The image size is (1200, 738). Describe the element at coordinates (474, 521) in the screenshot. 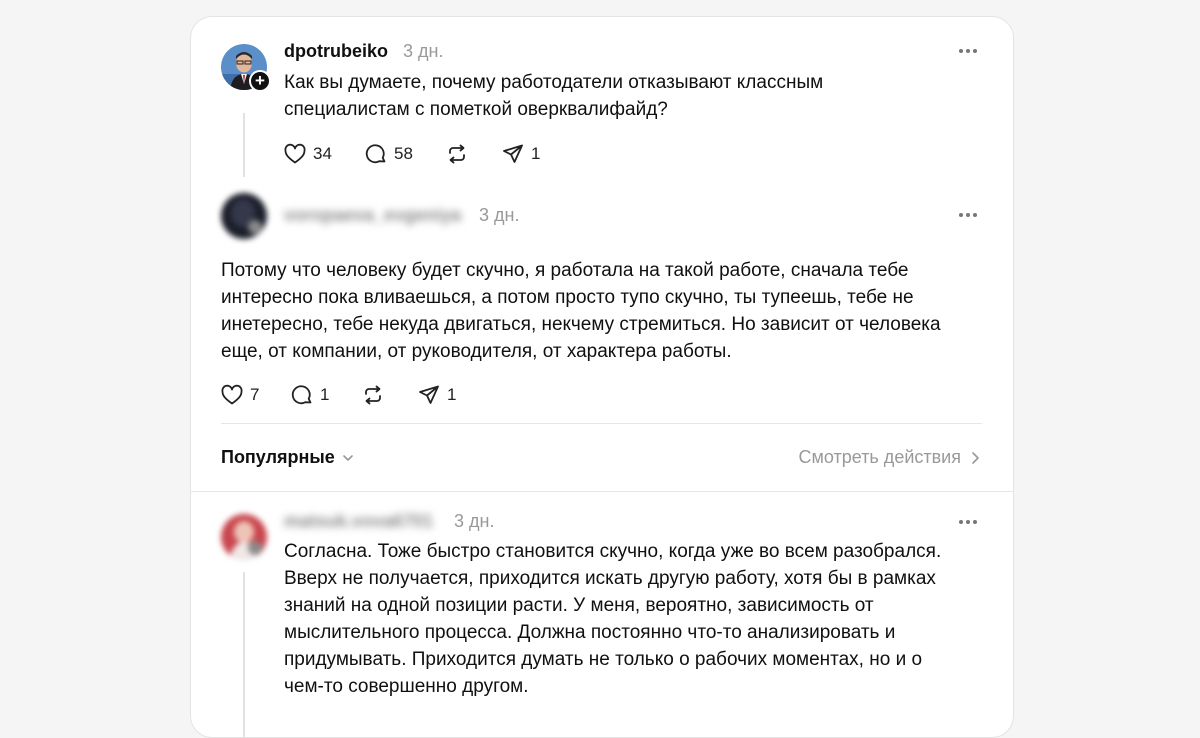

I see `reply2-time: 3 дн.` at that location.